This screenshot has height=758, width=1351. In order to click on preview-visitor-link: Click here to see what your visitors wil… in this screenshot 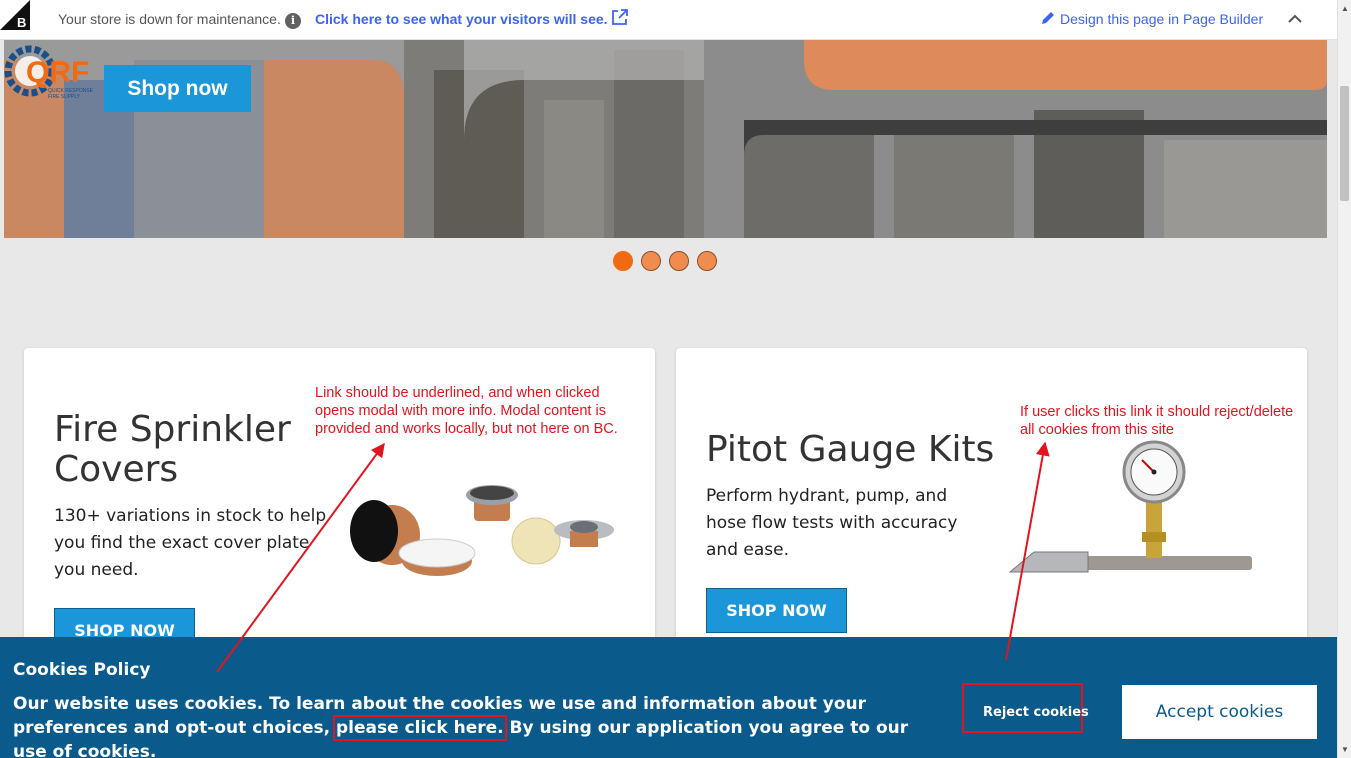, I will do `click(461, 19)`.